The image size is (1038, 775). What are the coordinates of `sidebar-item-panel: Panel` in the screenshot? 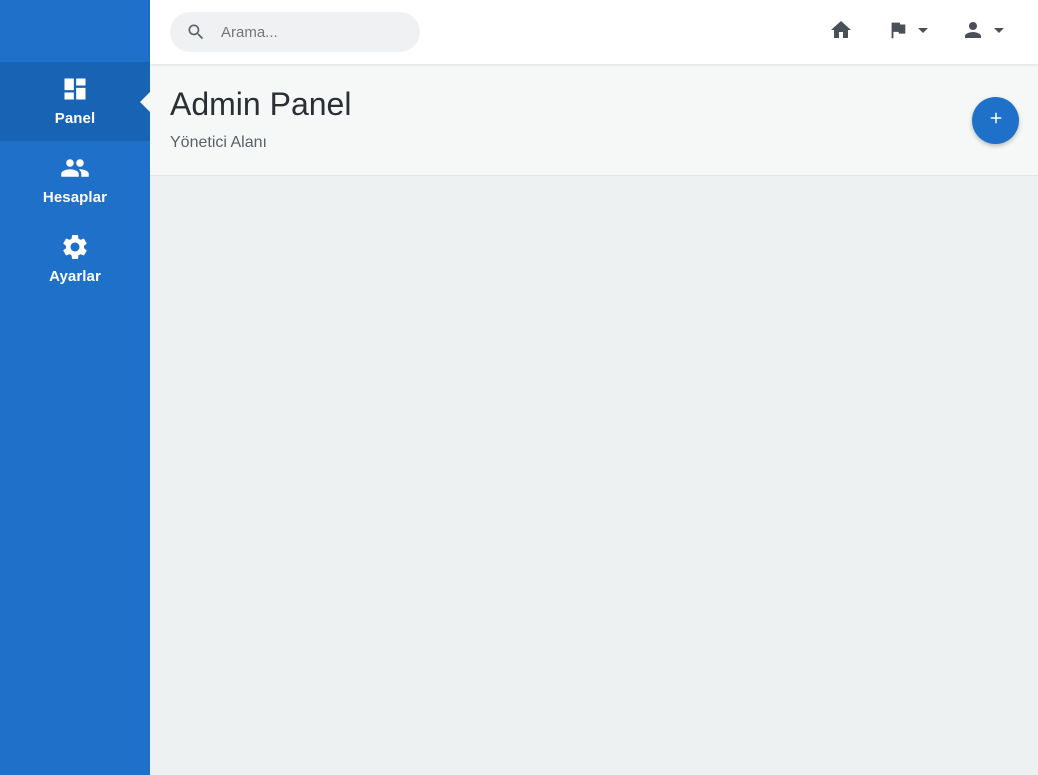 It's located at (75, 101).